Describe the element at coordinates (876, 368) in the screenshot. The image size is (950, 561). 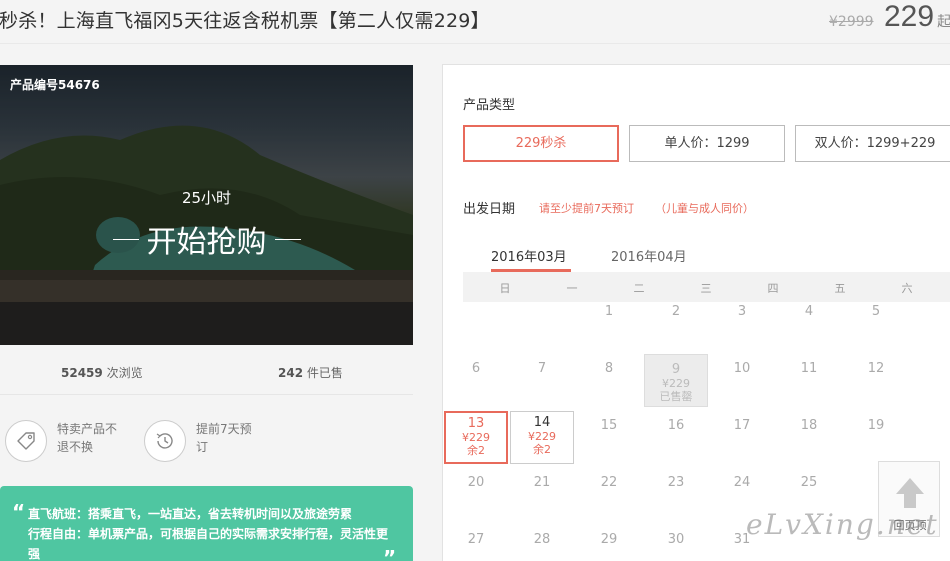
I see `day-number: 12` at that location.